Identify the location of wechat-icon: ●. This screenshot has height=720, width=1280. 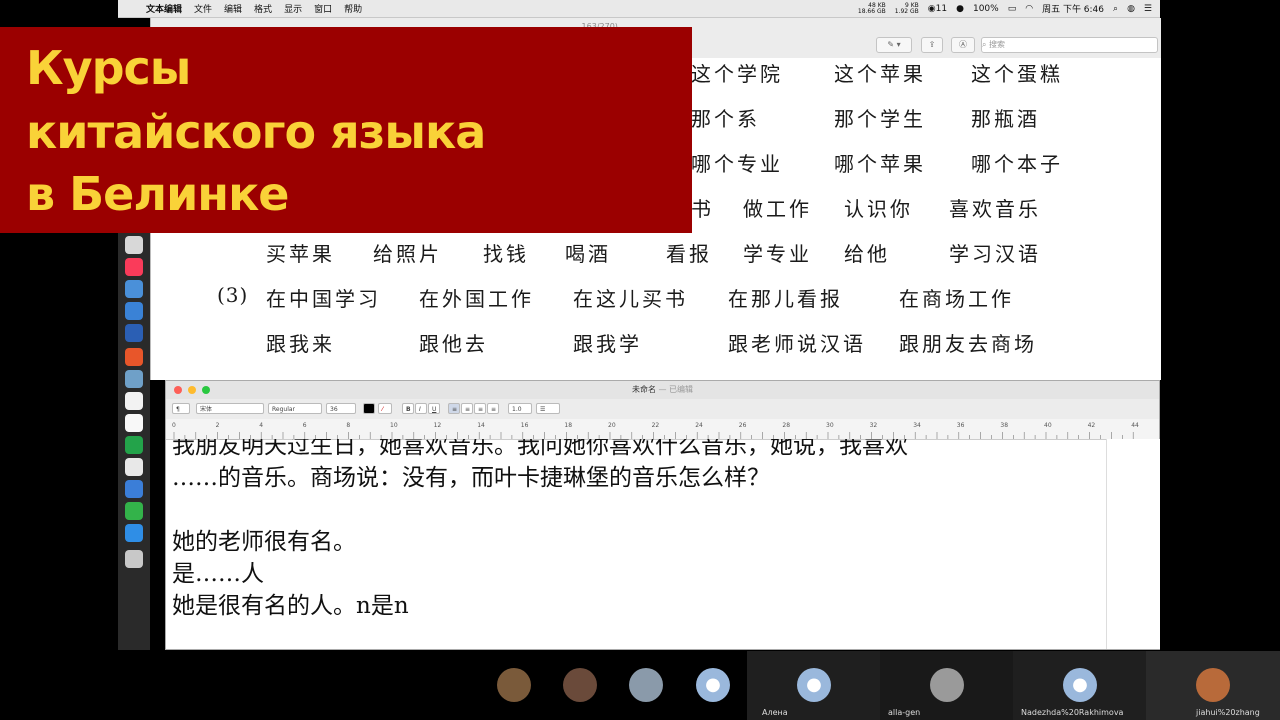
(960, 9).